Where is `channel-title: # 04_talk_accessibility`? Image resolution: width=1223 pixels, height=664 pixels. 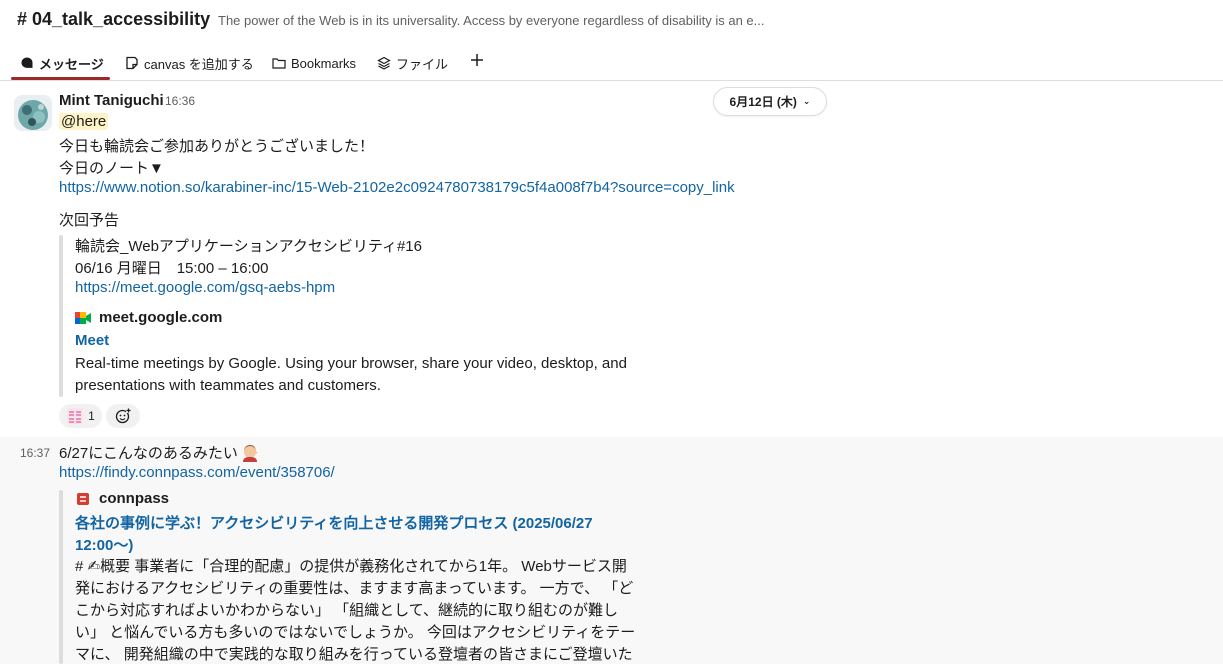
channel-title: # 04_talk_accessibility is located at coordinates (113, 19).